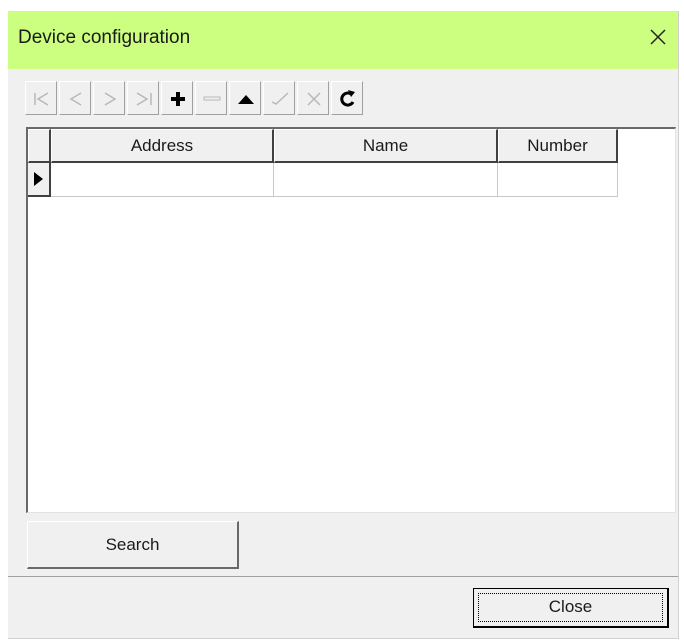  I want to click on column-header-number: Number, so click(558, 146).